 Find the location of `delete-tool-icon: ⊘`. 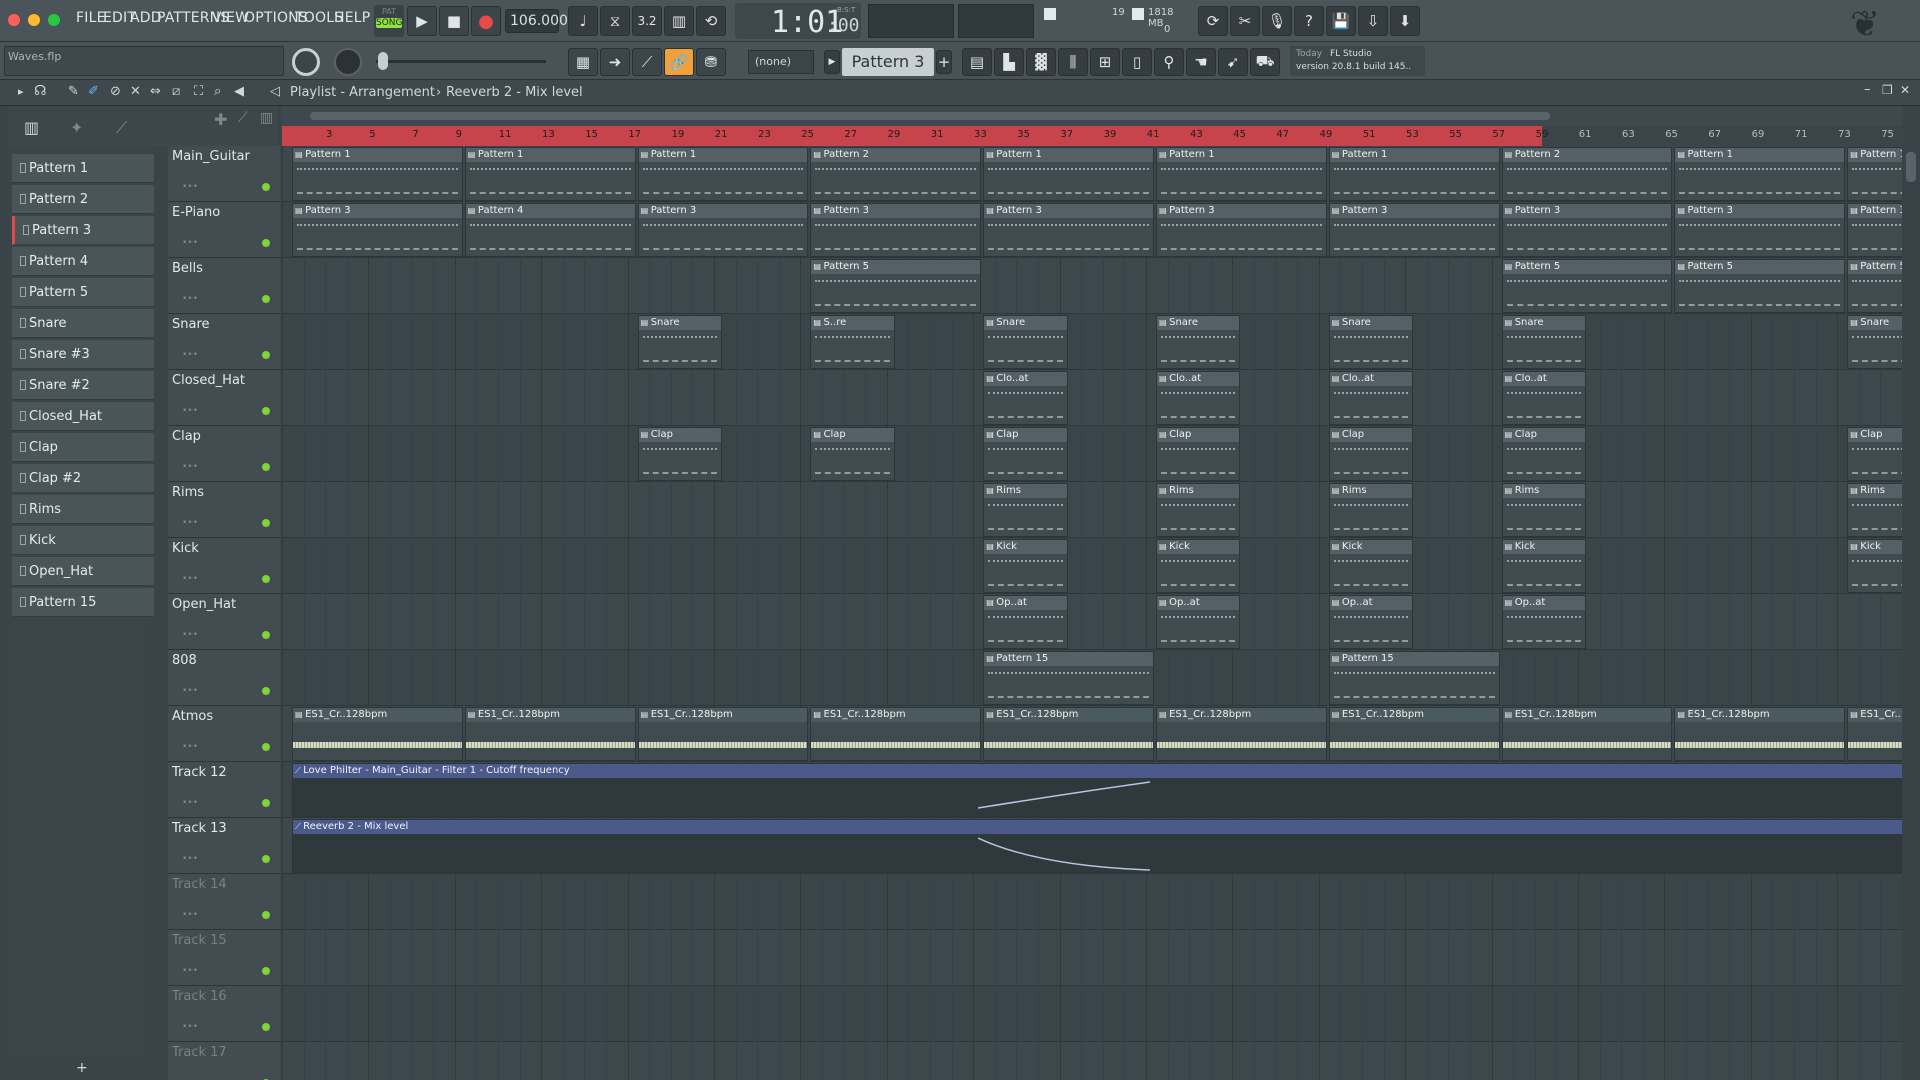

delete-tool-icon: ⊘ is located at coordinates (115, 91).